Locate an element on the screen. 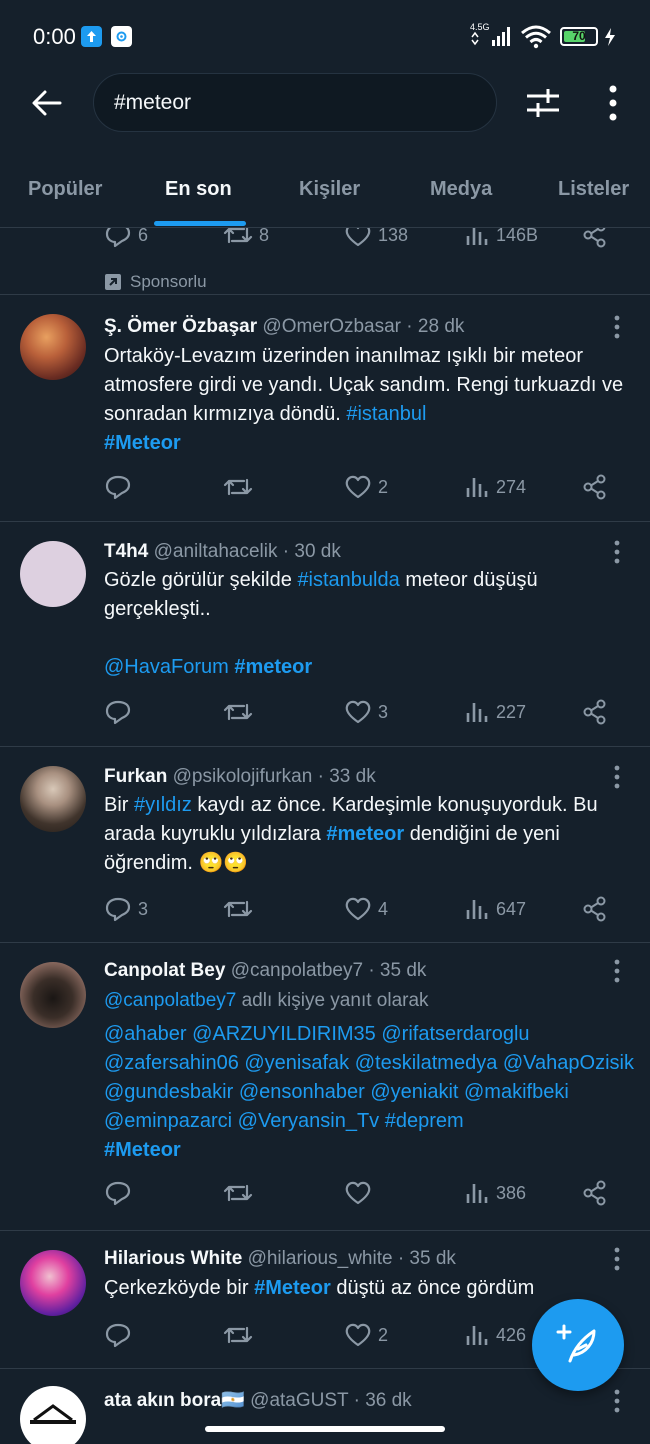  reply-icon is located at coordinates (118, 712).